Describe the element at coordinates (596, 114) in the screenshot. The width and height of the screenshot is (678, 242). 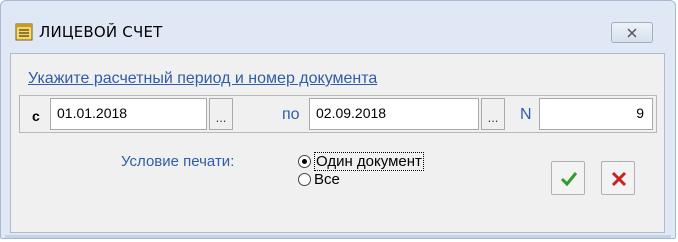
I see `document-number-input: 9` at that location.